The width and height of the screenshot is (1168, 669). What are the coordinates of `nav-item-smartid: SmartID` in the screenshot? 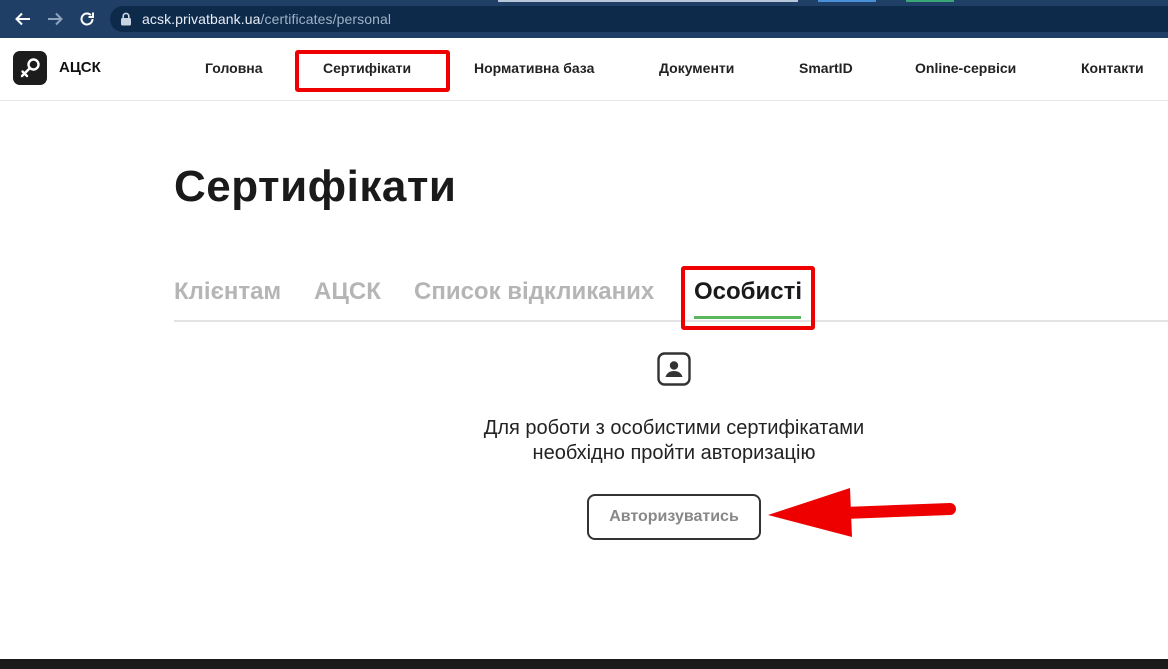 It's located at (826, 68).